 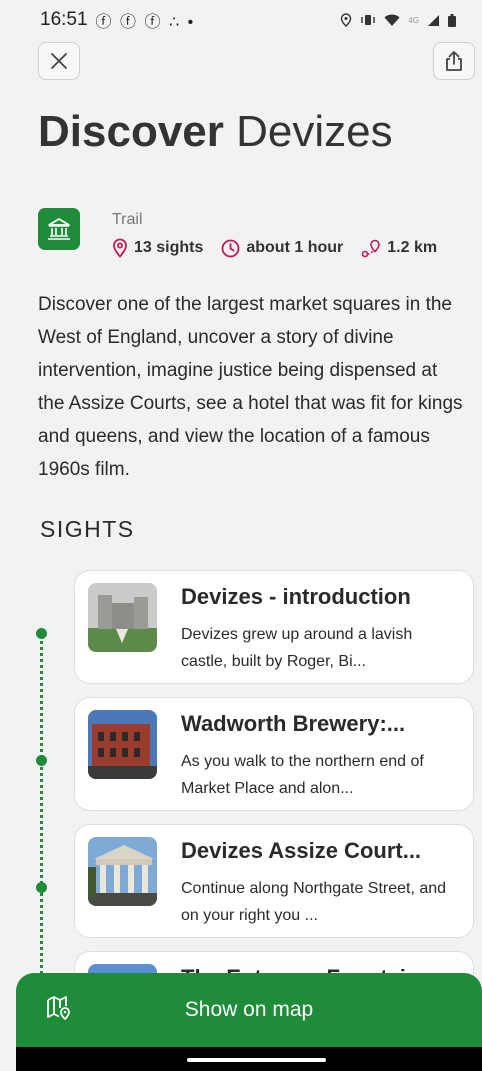 What do you see at coordinates (191, 22) in the screenshot?
I see `notification-icon: •` at bounding box center [191, 22].